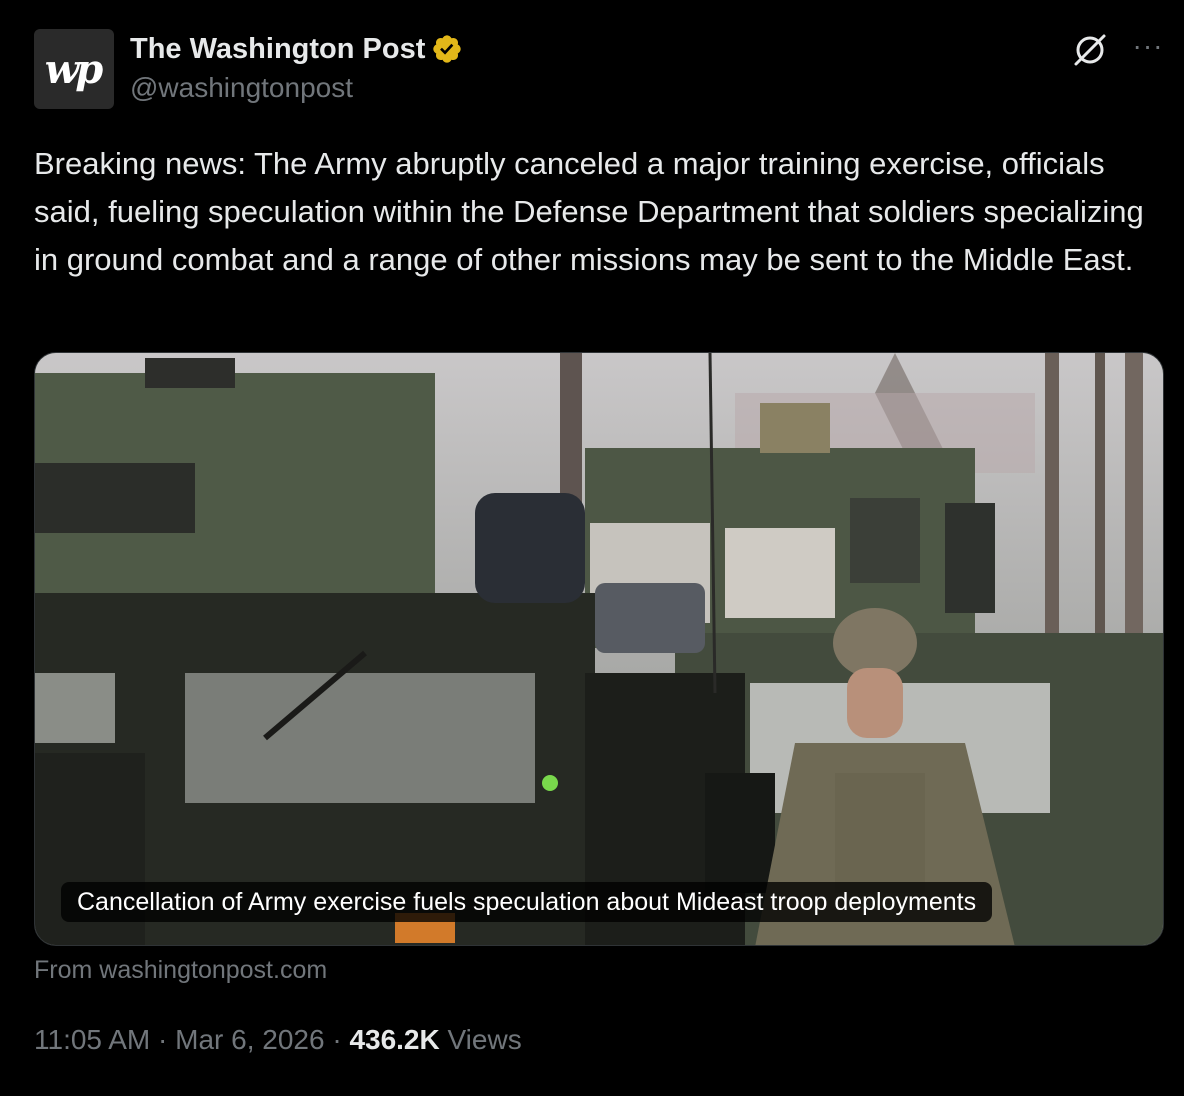 The image size is (1184, 1096). What do you see at coordinates (484, 1039) in the screenshot?
I see `views-label: Views` at bounding box center [484, 1039].